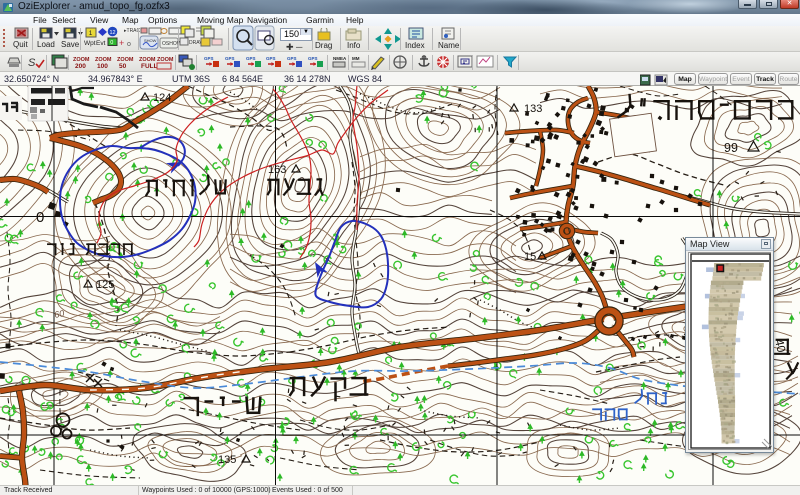 This screenshot has width=800, height=495. I want to click on svg-text: 60, so click(59, 314).